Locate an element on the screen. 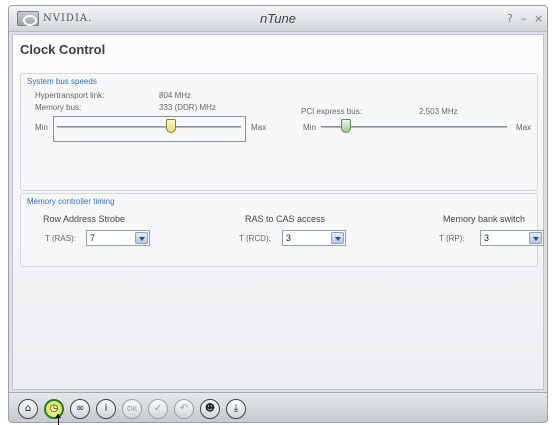 The width and height of the screenshot is (554, 425). rp-heading: Memory bank switch is located at coordinates (484, 219).